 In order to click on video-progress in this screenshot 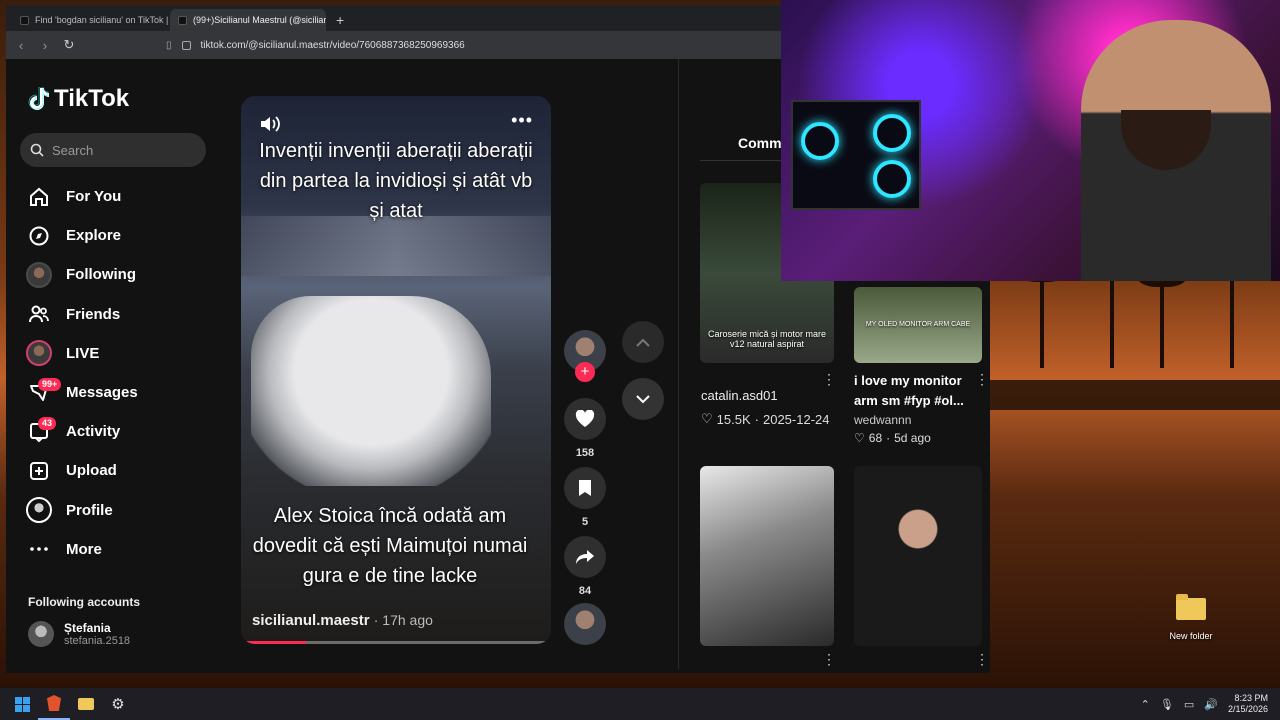, I will do `click(396, 642)`.